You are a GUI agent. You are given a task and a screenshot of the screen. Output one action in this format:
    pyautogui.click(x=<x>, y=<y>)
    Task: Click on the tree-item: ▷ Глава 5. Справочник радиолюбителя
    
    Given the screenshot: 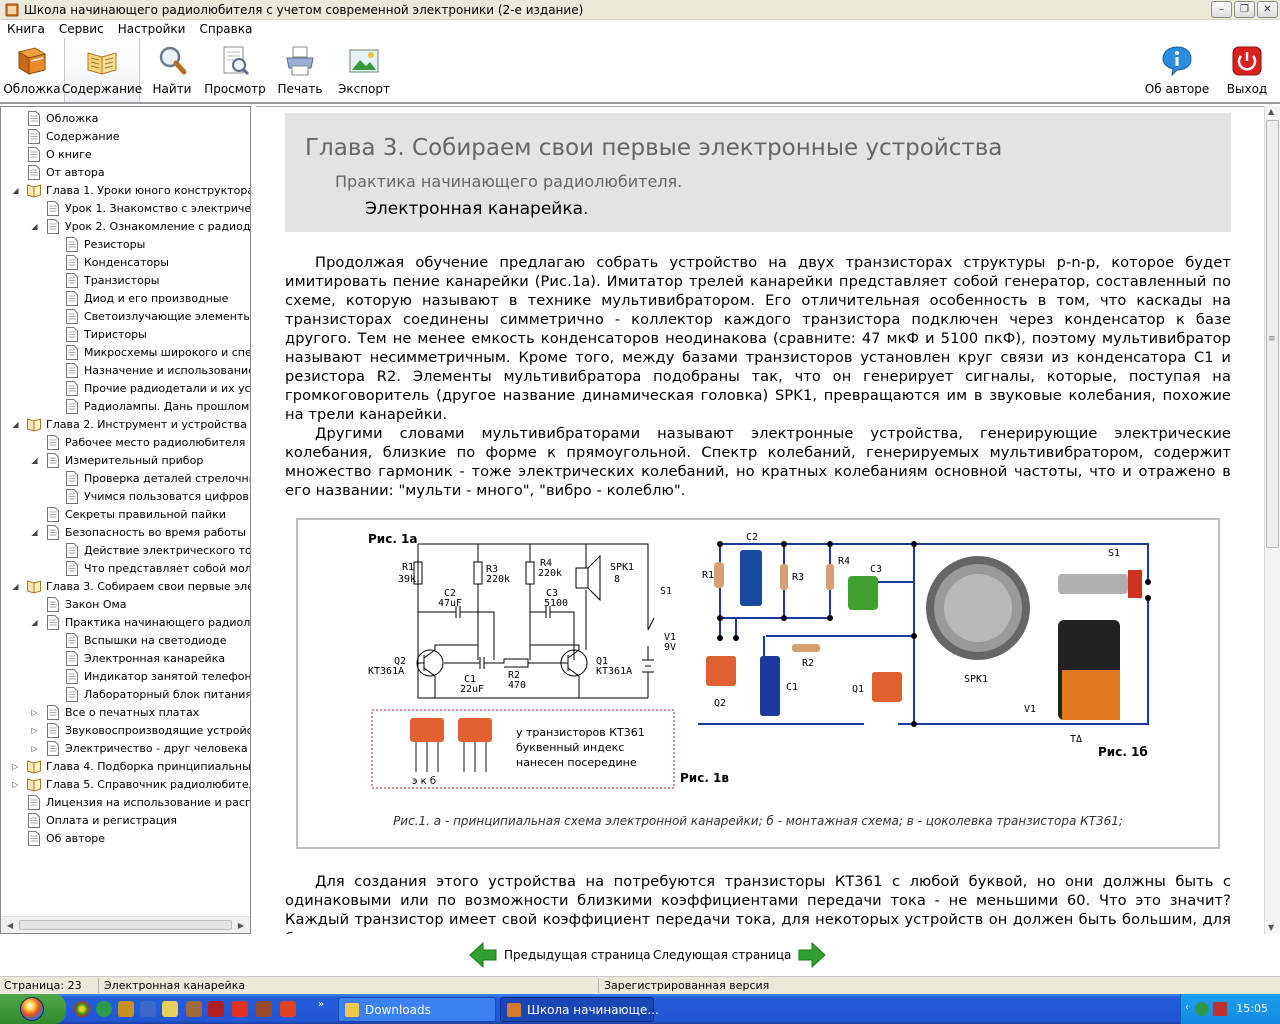 What is the action you would take?
    pyautogui.click(x=125, y=784)
    